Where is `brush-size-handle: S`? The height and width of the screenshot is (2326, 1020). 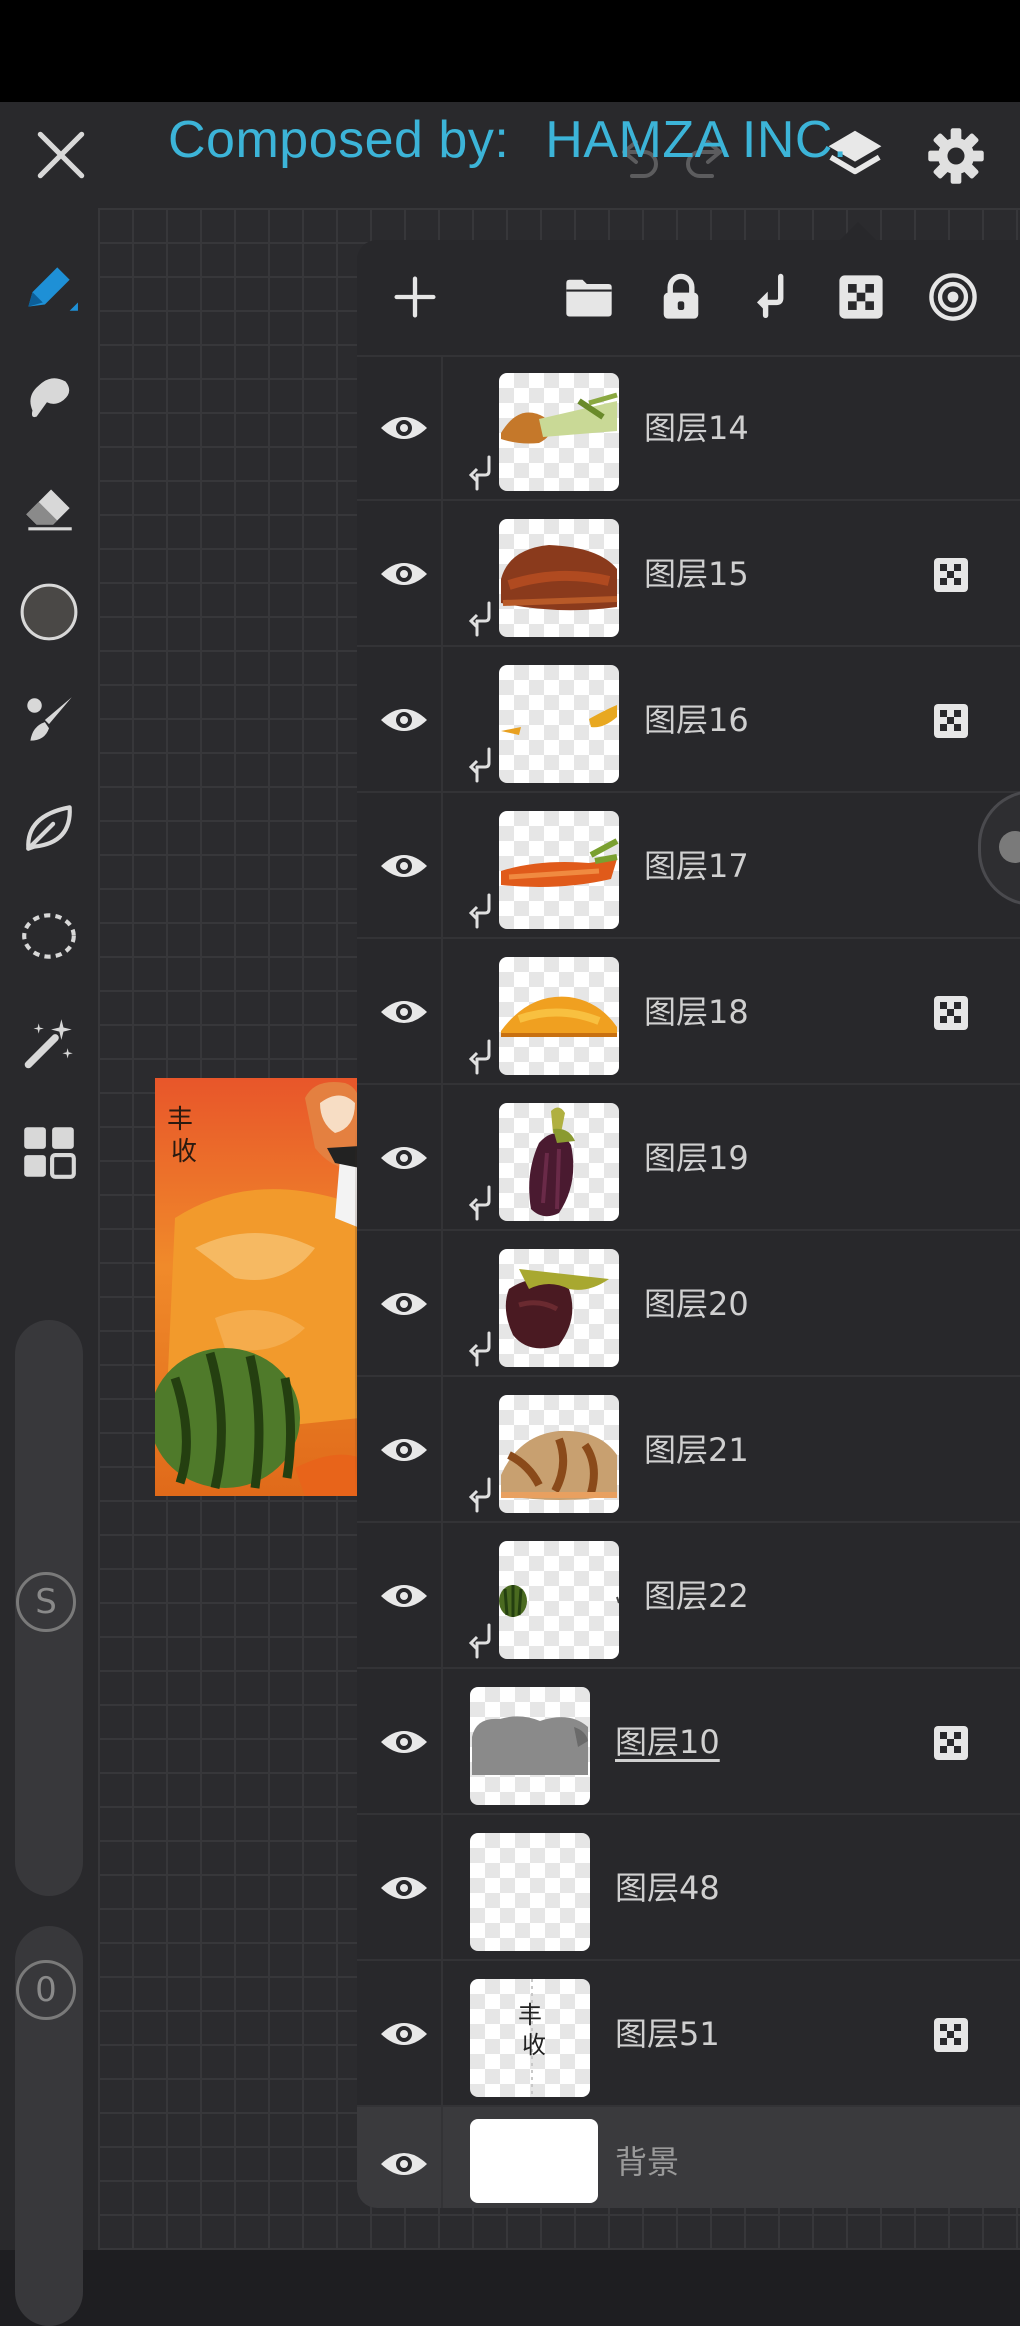
brush-size-handle: S is located at coordinates (46, 1602).